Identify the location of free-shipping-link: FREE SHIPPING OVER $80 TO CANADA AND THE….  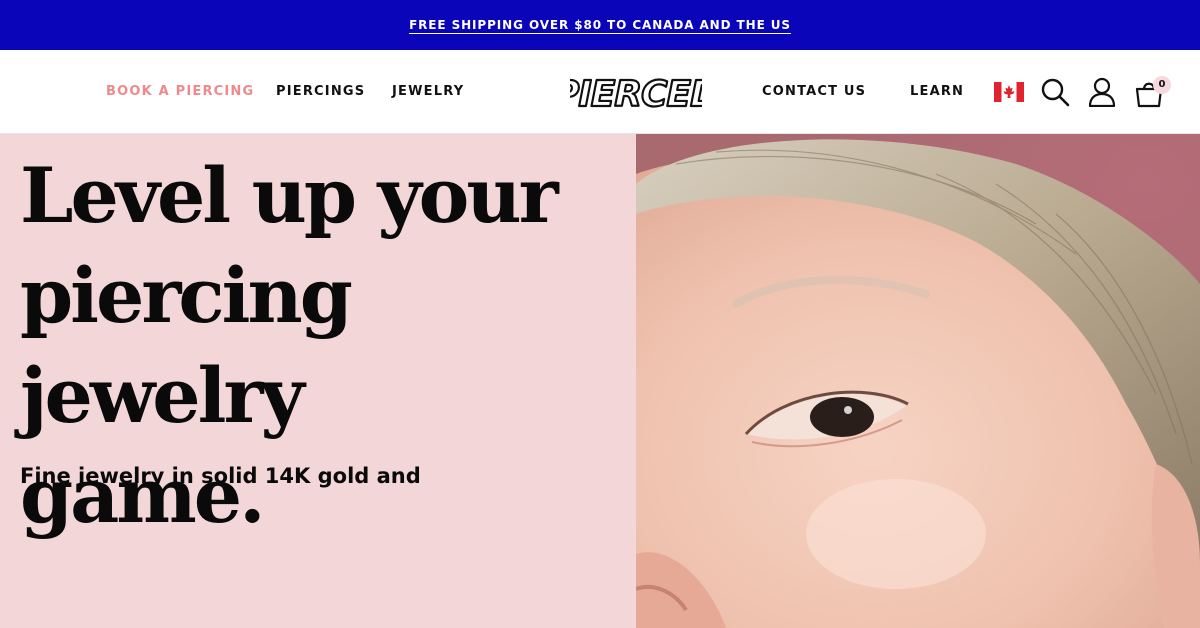
(600, 25).